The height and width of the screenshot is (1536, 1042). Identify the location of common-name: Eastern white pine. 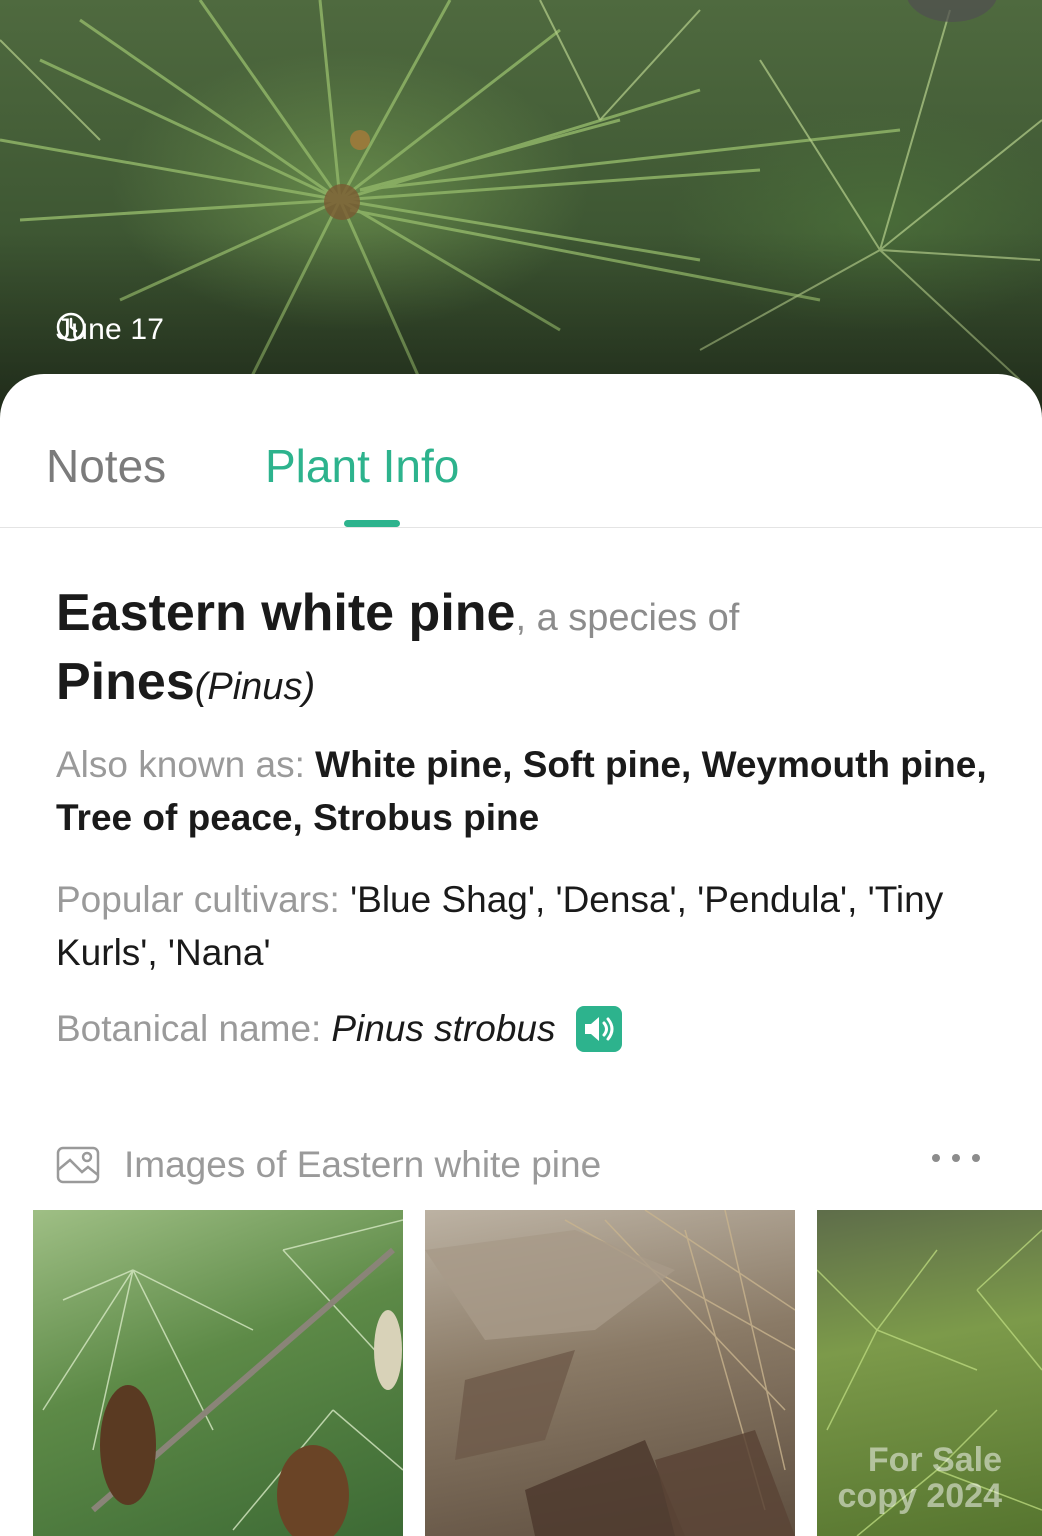
(286, 613).